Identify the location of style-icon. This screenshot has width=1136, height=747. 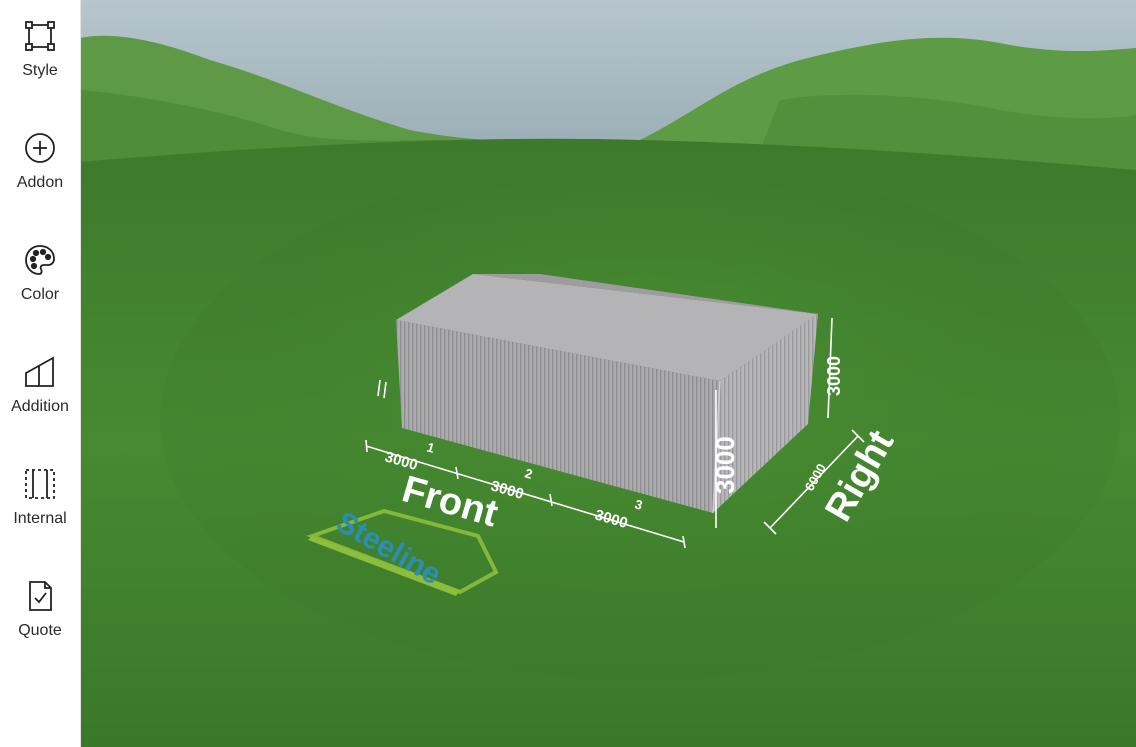
(40, 36).